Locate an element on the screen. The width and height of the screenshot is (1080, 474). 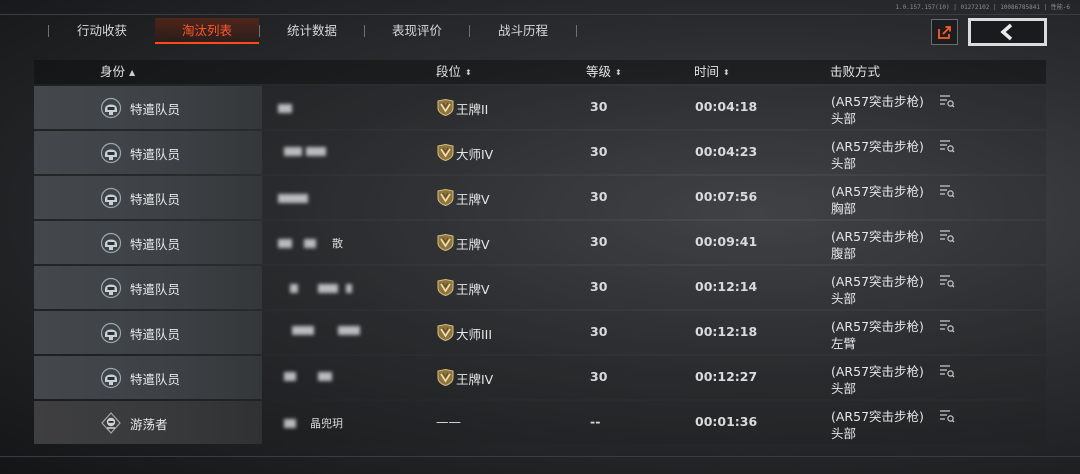
table-row: 特遣队员 王牌V 30 00:07:56 (AR57突击步枪) 胸部 is located at coordinates (540, 197).